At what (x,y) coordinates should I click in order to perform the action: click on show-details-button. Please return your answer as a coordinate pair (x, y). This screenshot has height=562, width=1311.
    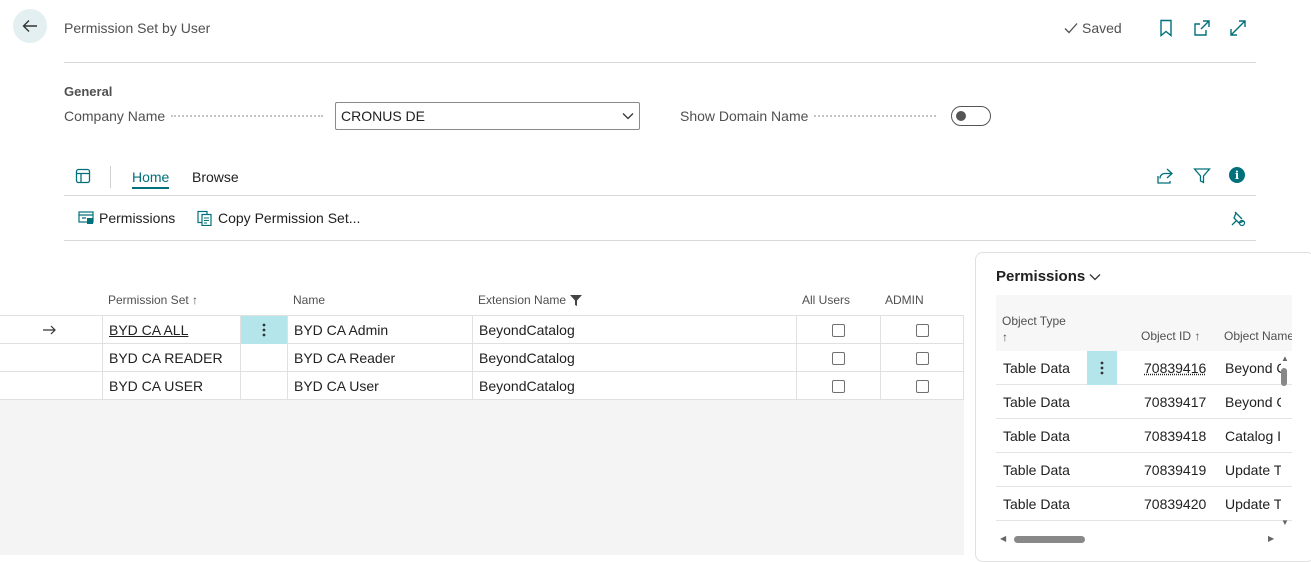
    Looking at the image, I should click on (84, 177).